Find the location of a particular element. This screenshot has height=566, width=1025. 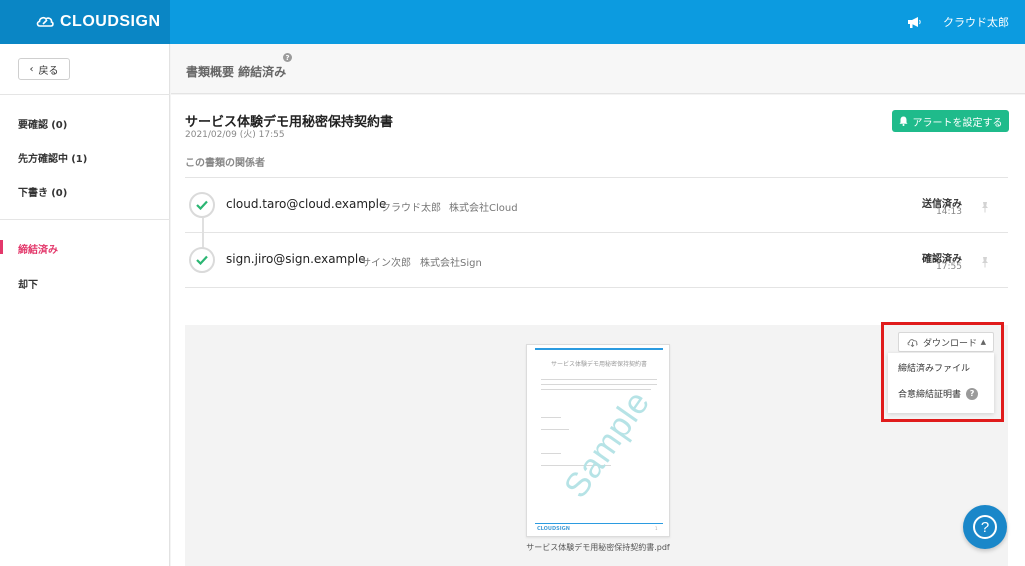

party-email: cloud.taro@cloud.example is located at coordinates (306, 204).